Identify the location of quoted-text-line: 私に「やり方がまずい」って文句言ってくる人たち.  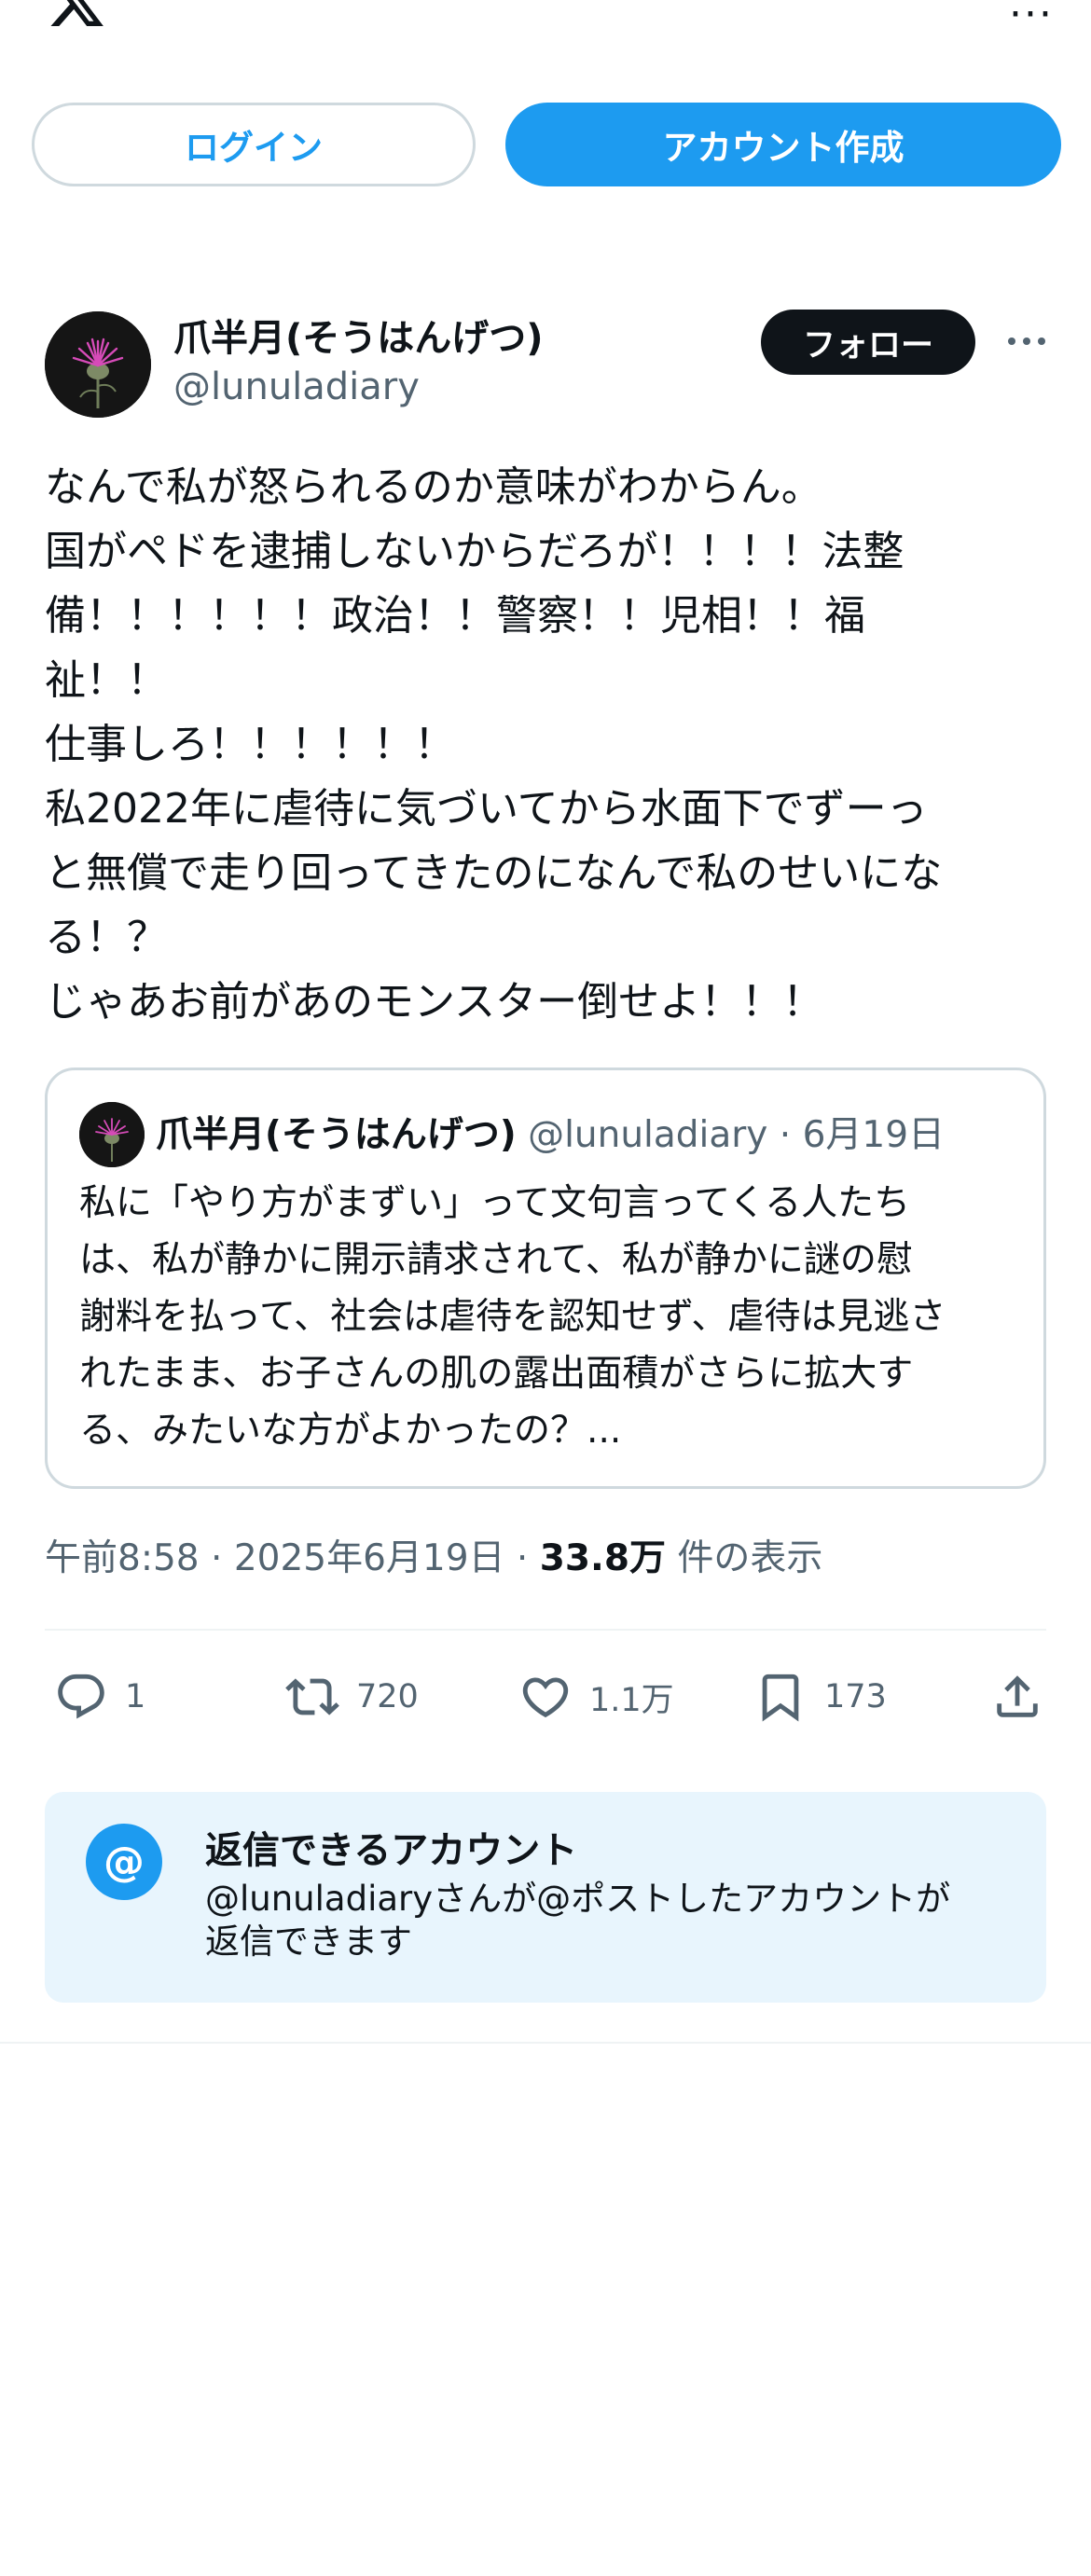
(495, 1203).